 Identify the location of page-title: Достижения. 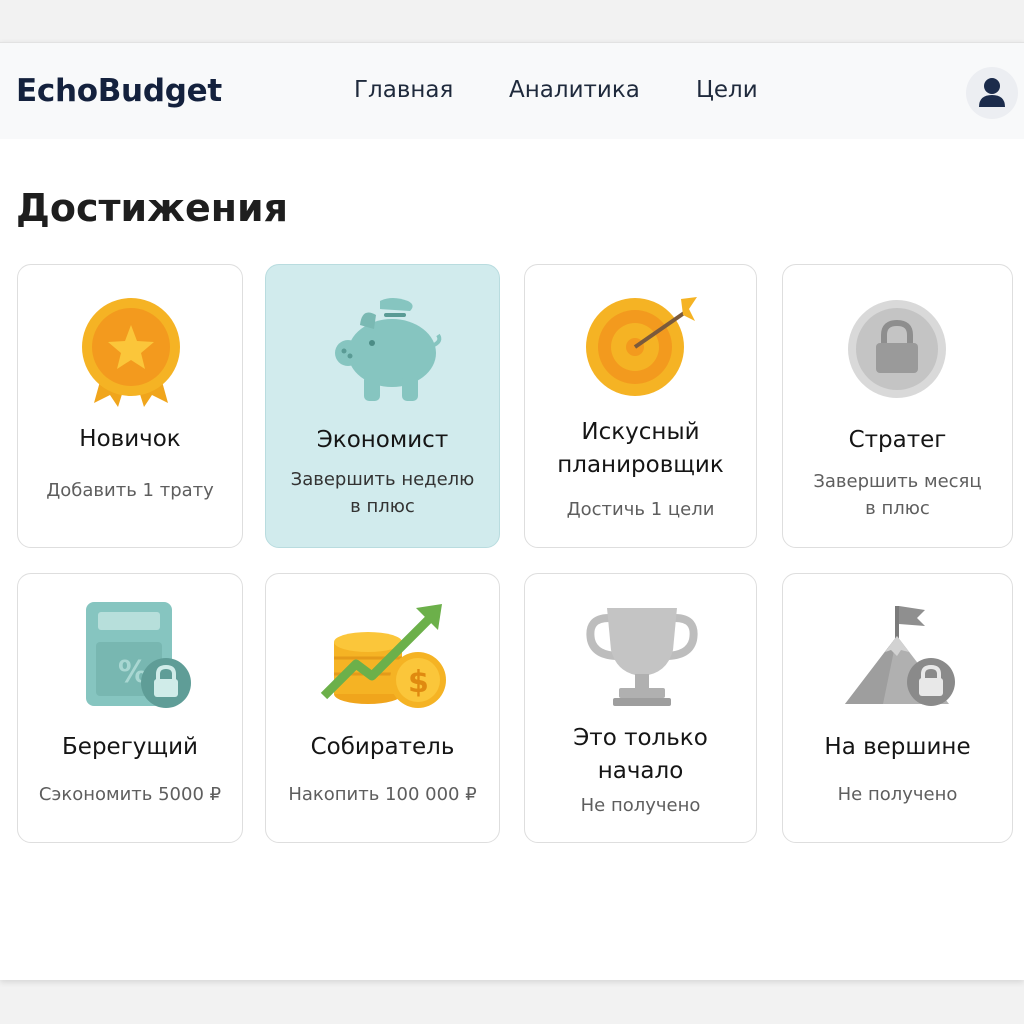
(152, 208).